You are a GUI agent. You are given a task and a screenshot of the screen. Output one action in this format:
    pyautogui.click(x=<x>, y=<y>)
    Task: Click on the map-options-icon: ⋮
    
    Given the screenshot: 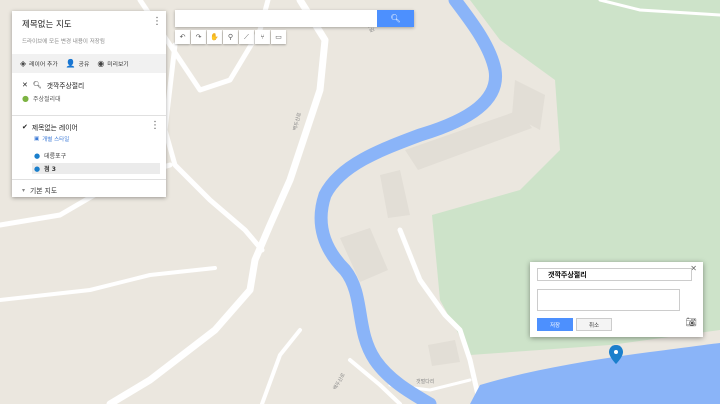 What is the action you would take?
    pyautogui.click(x=157, y=22)
    